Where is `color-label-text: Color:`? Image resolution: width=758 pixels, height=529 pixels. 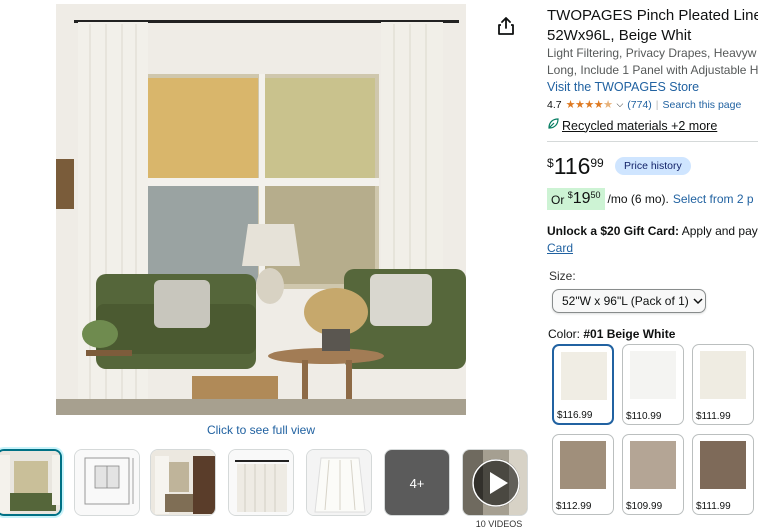
color-label-text: Color: is located at coordinates (564, 334).